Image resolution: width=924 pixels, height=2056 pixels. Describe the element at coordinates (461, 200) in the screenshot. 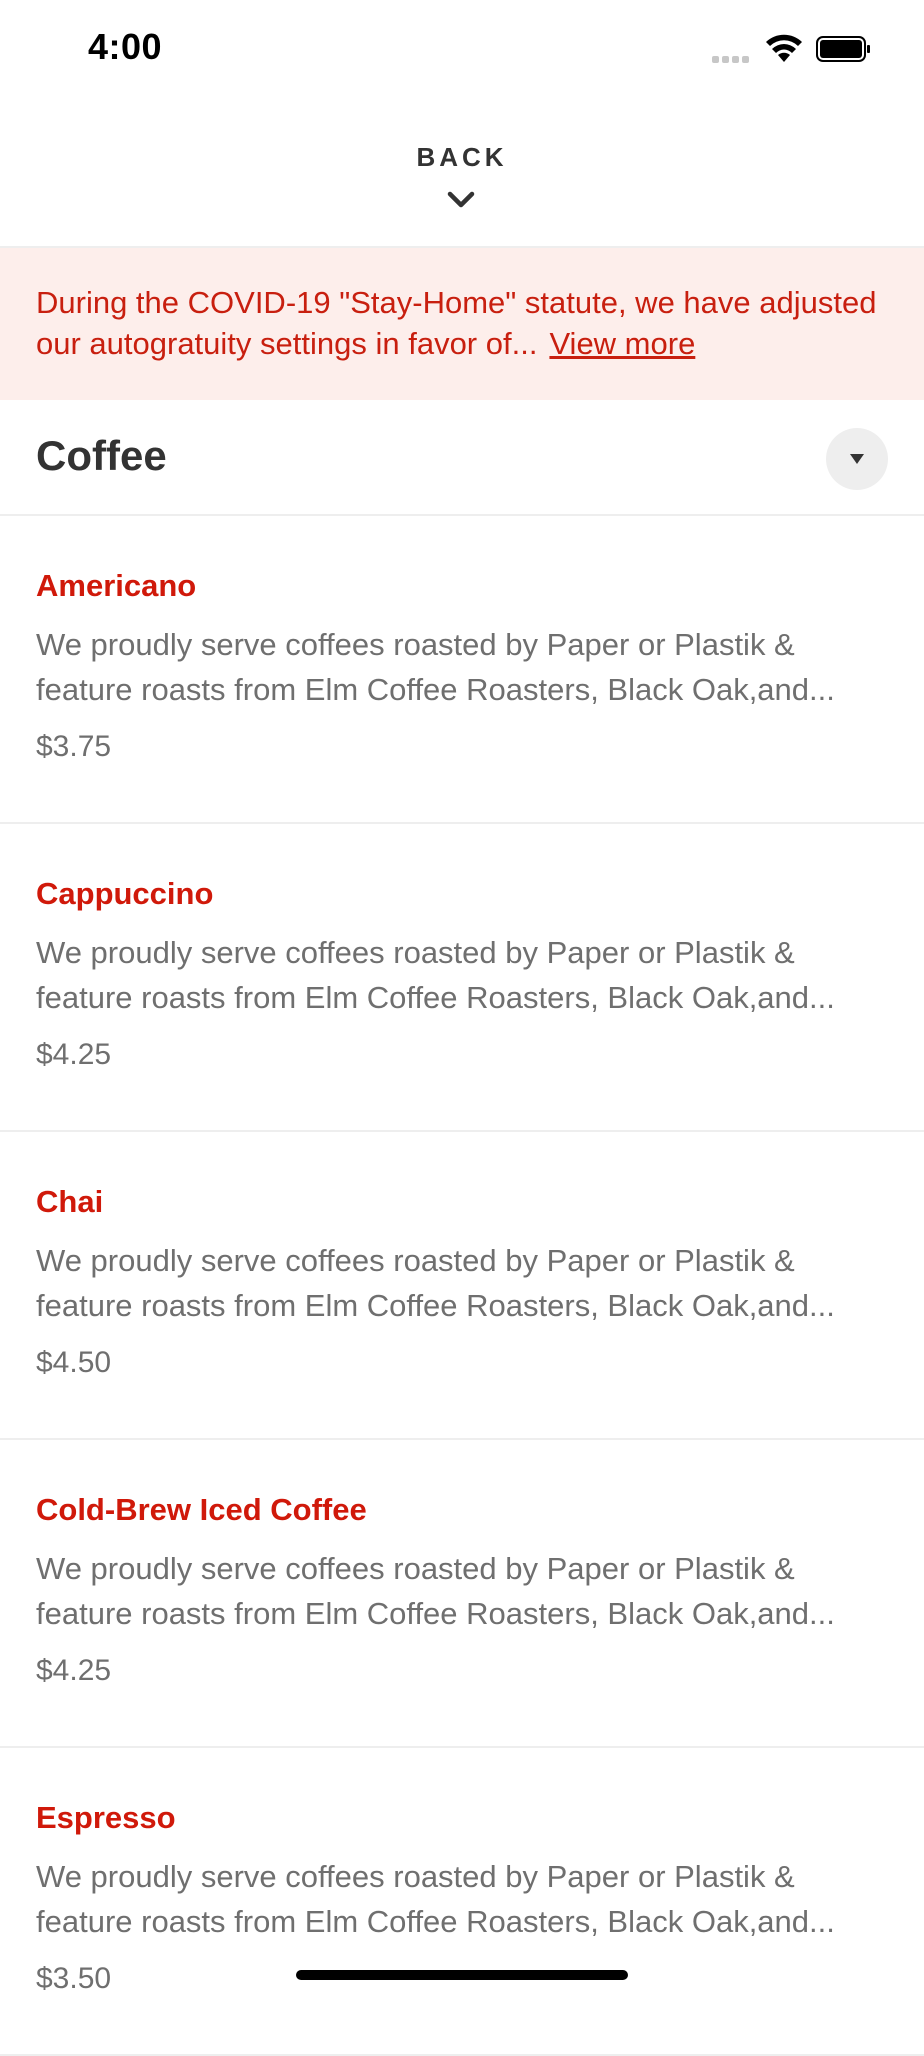

I see `chevron-down-icon` at that location.